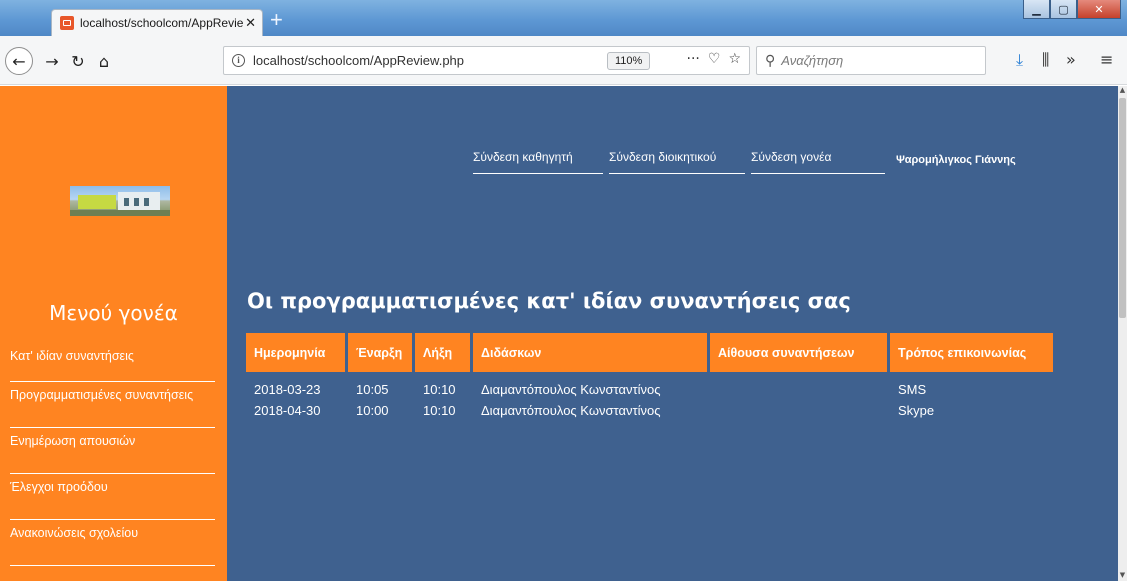  I want to click on zoom-level-badge: 110%, so click(629, 61).